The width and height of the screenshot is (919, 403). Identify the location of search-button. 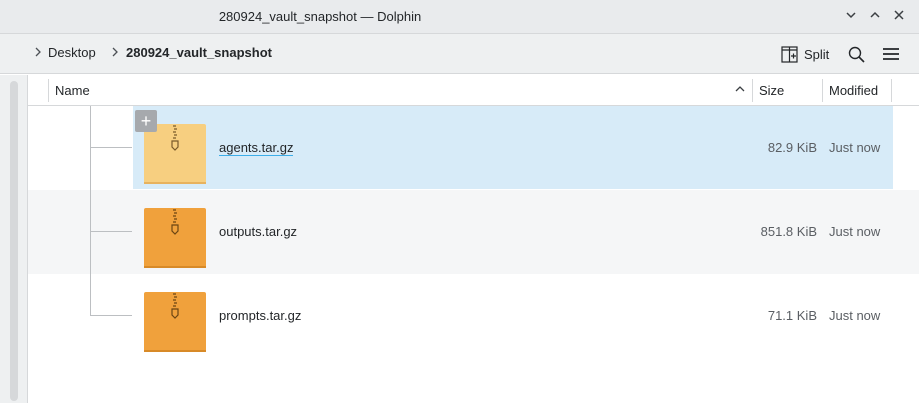
(856, 54).